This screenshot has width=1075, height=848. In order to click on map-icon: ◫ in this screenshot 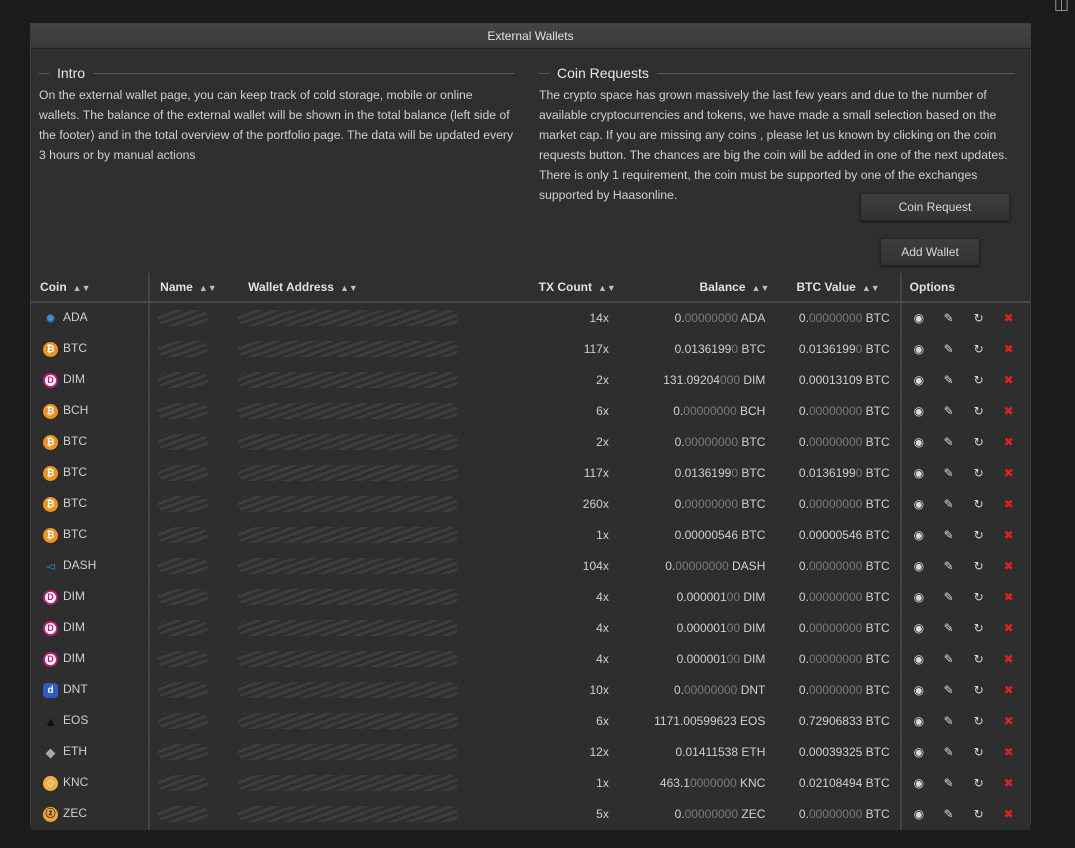, I will do `click(1061, 7)`.